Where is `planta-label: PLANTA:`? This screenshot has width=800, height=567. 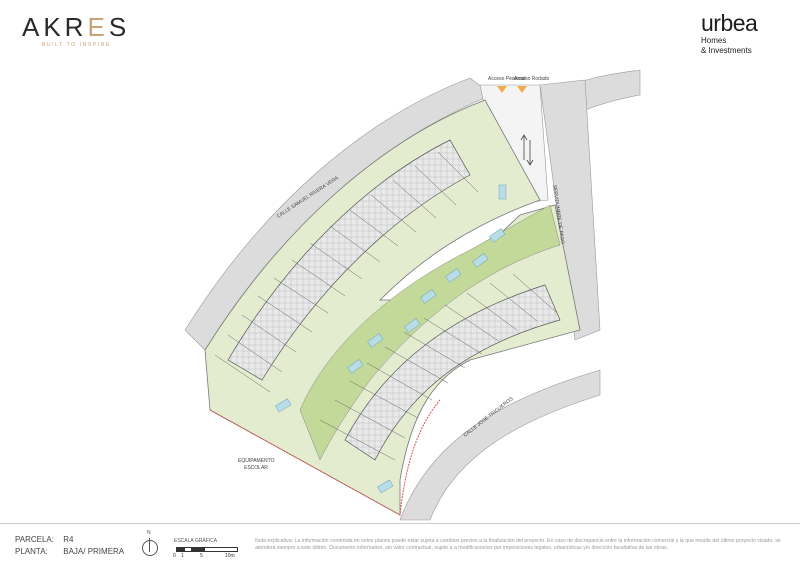
planta-label: PLANTA: is located at coordinates (31, 551).